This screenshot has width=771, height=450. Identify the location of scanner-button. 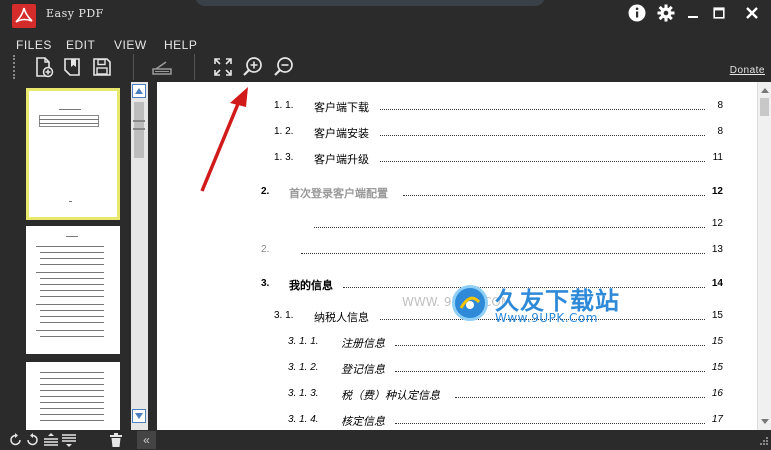
(162, 67).